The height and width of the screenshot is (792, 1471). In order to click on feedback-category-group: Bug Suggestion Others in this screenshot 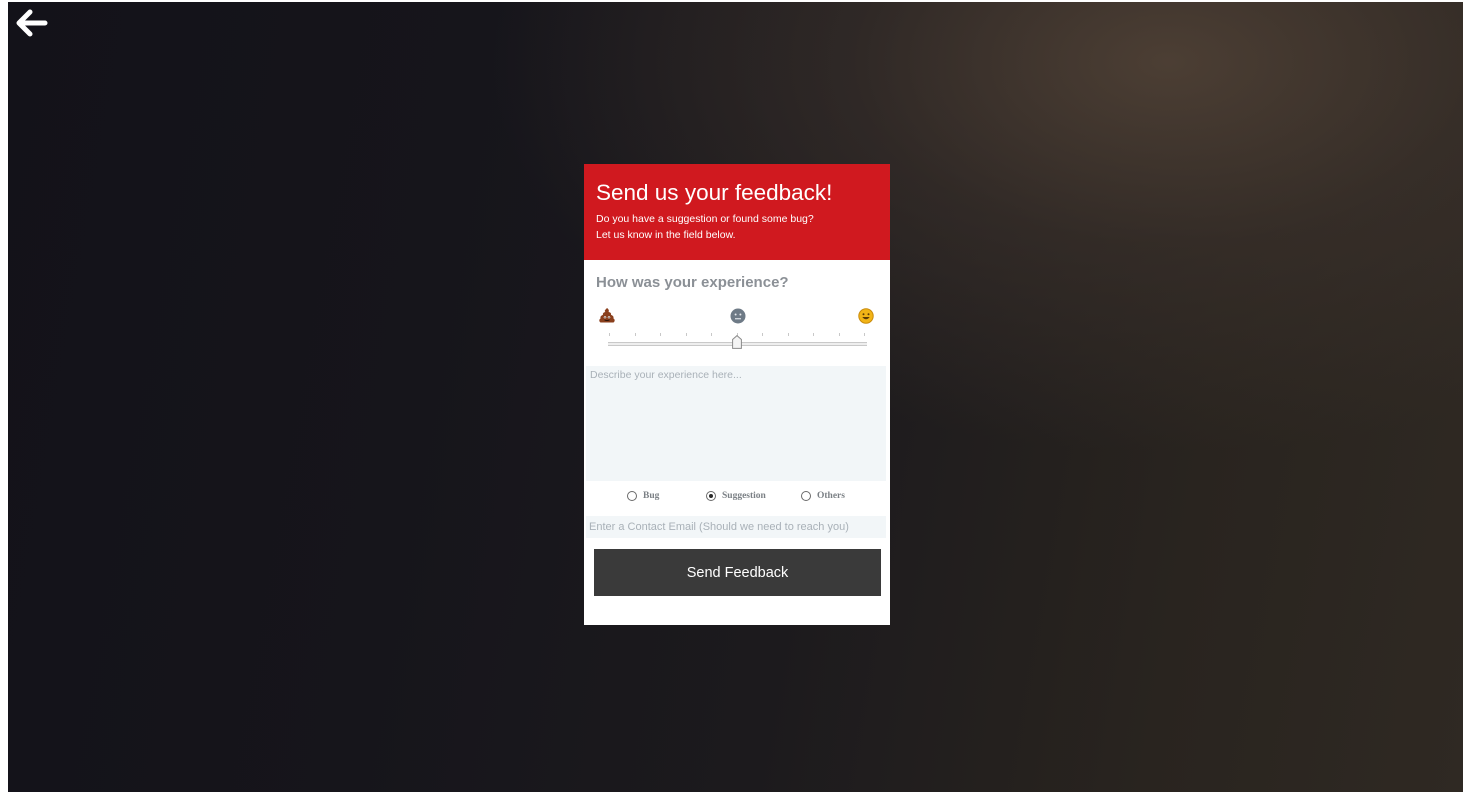, I will do `click(737, 498)`.